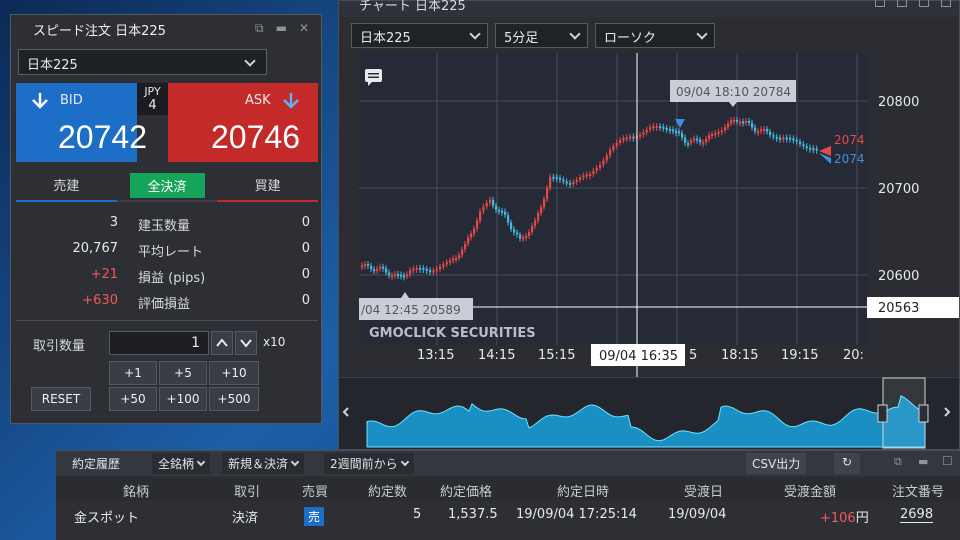  Describe the element at coordinates (810, 490) in the screenshot. I see `col-amount: 受渡金額` at that location.